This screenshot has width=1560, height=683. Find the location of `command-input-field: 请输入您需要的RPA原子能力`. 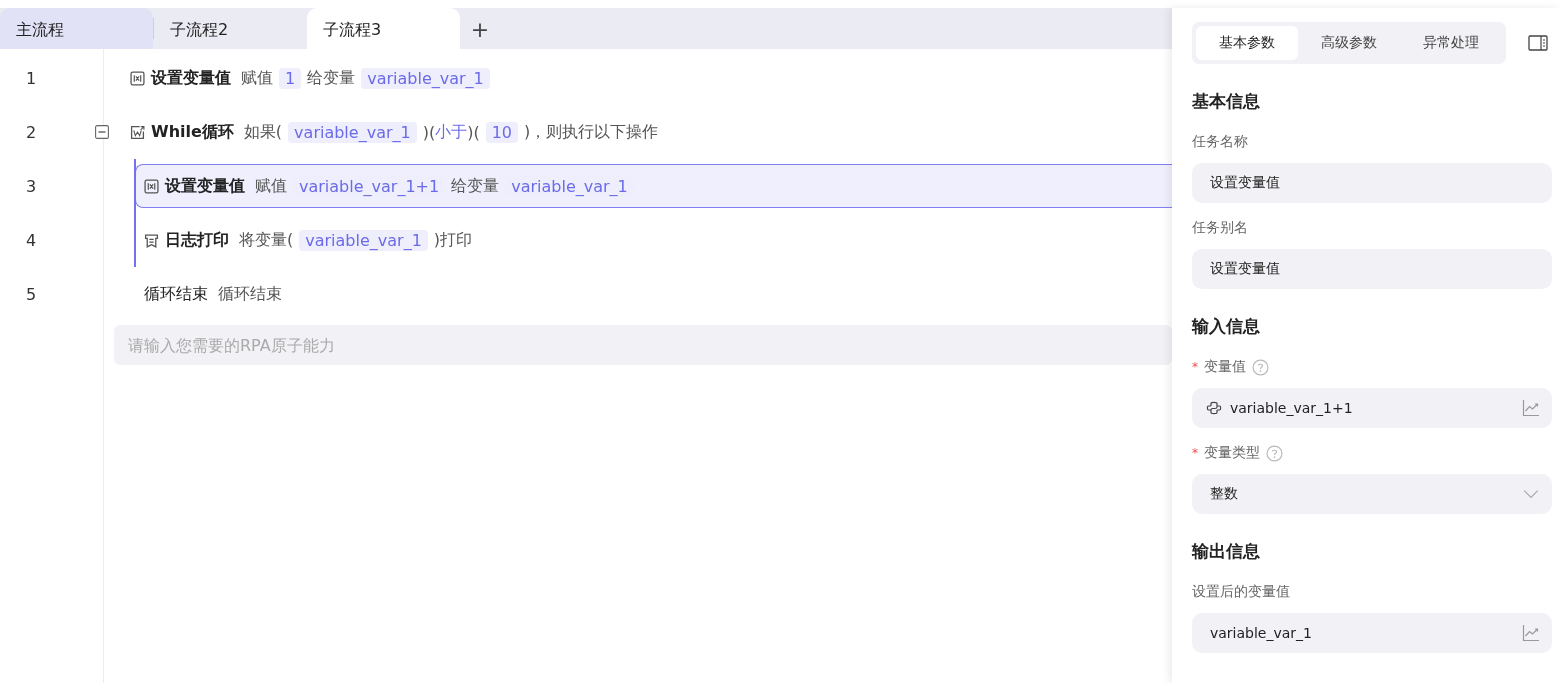

command-input-field: 请输入您需要的RPA原子能力 is located at coordinates (643, 345).